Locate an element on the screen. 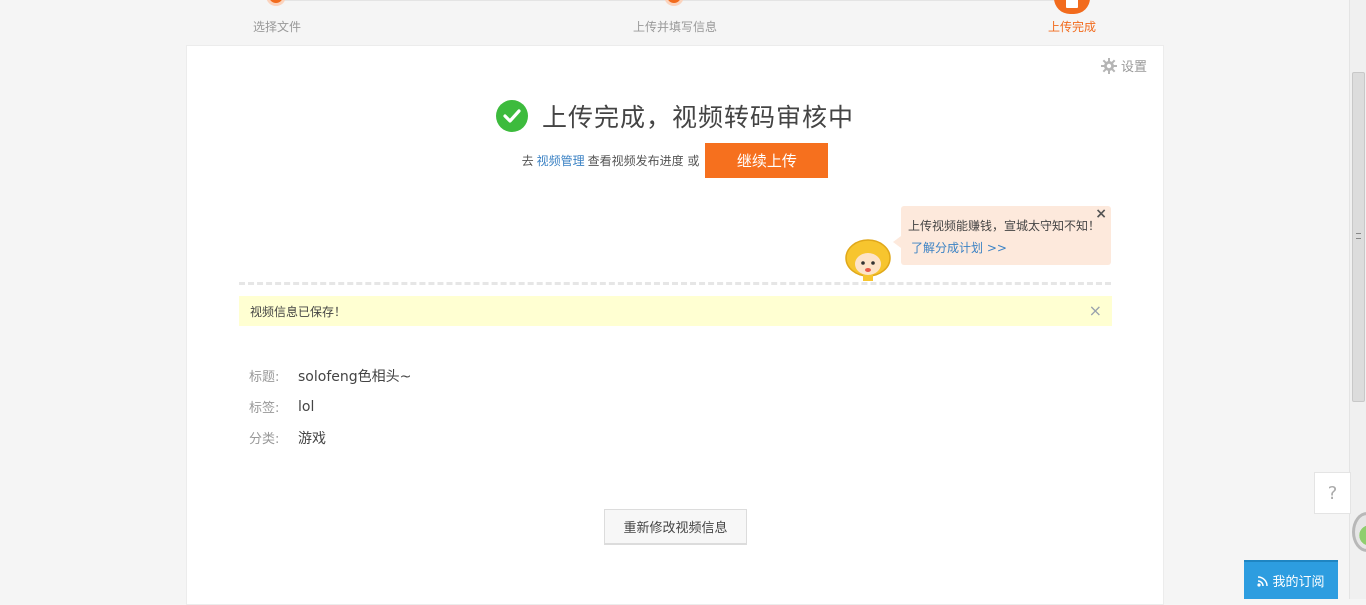 This screenshot has width=1366, height=605. tip-message: 上传视频能赚钱，宣城太守知不知！ is located at coordinates (1004, 226).